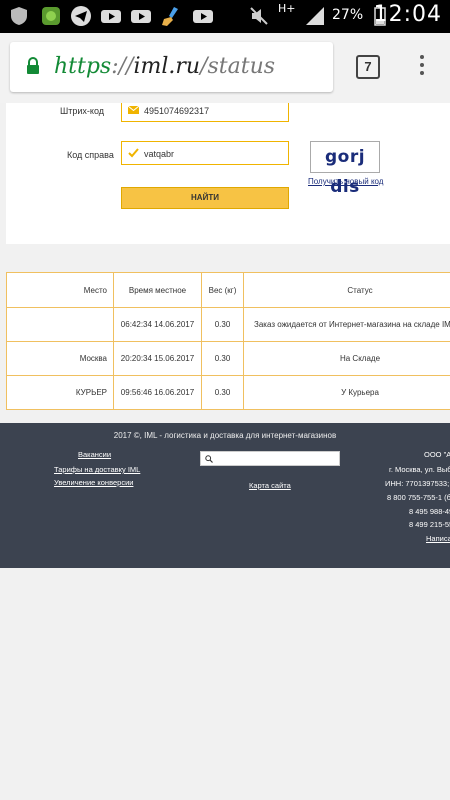  What do you see at coordinates (157, 324) in the screenshot?
I see `cell-time: 06:42:34 14.06.2017` at bounding box center [157, 324].